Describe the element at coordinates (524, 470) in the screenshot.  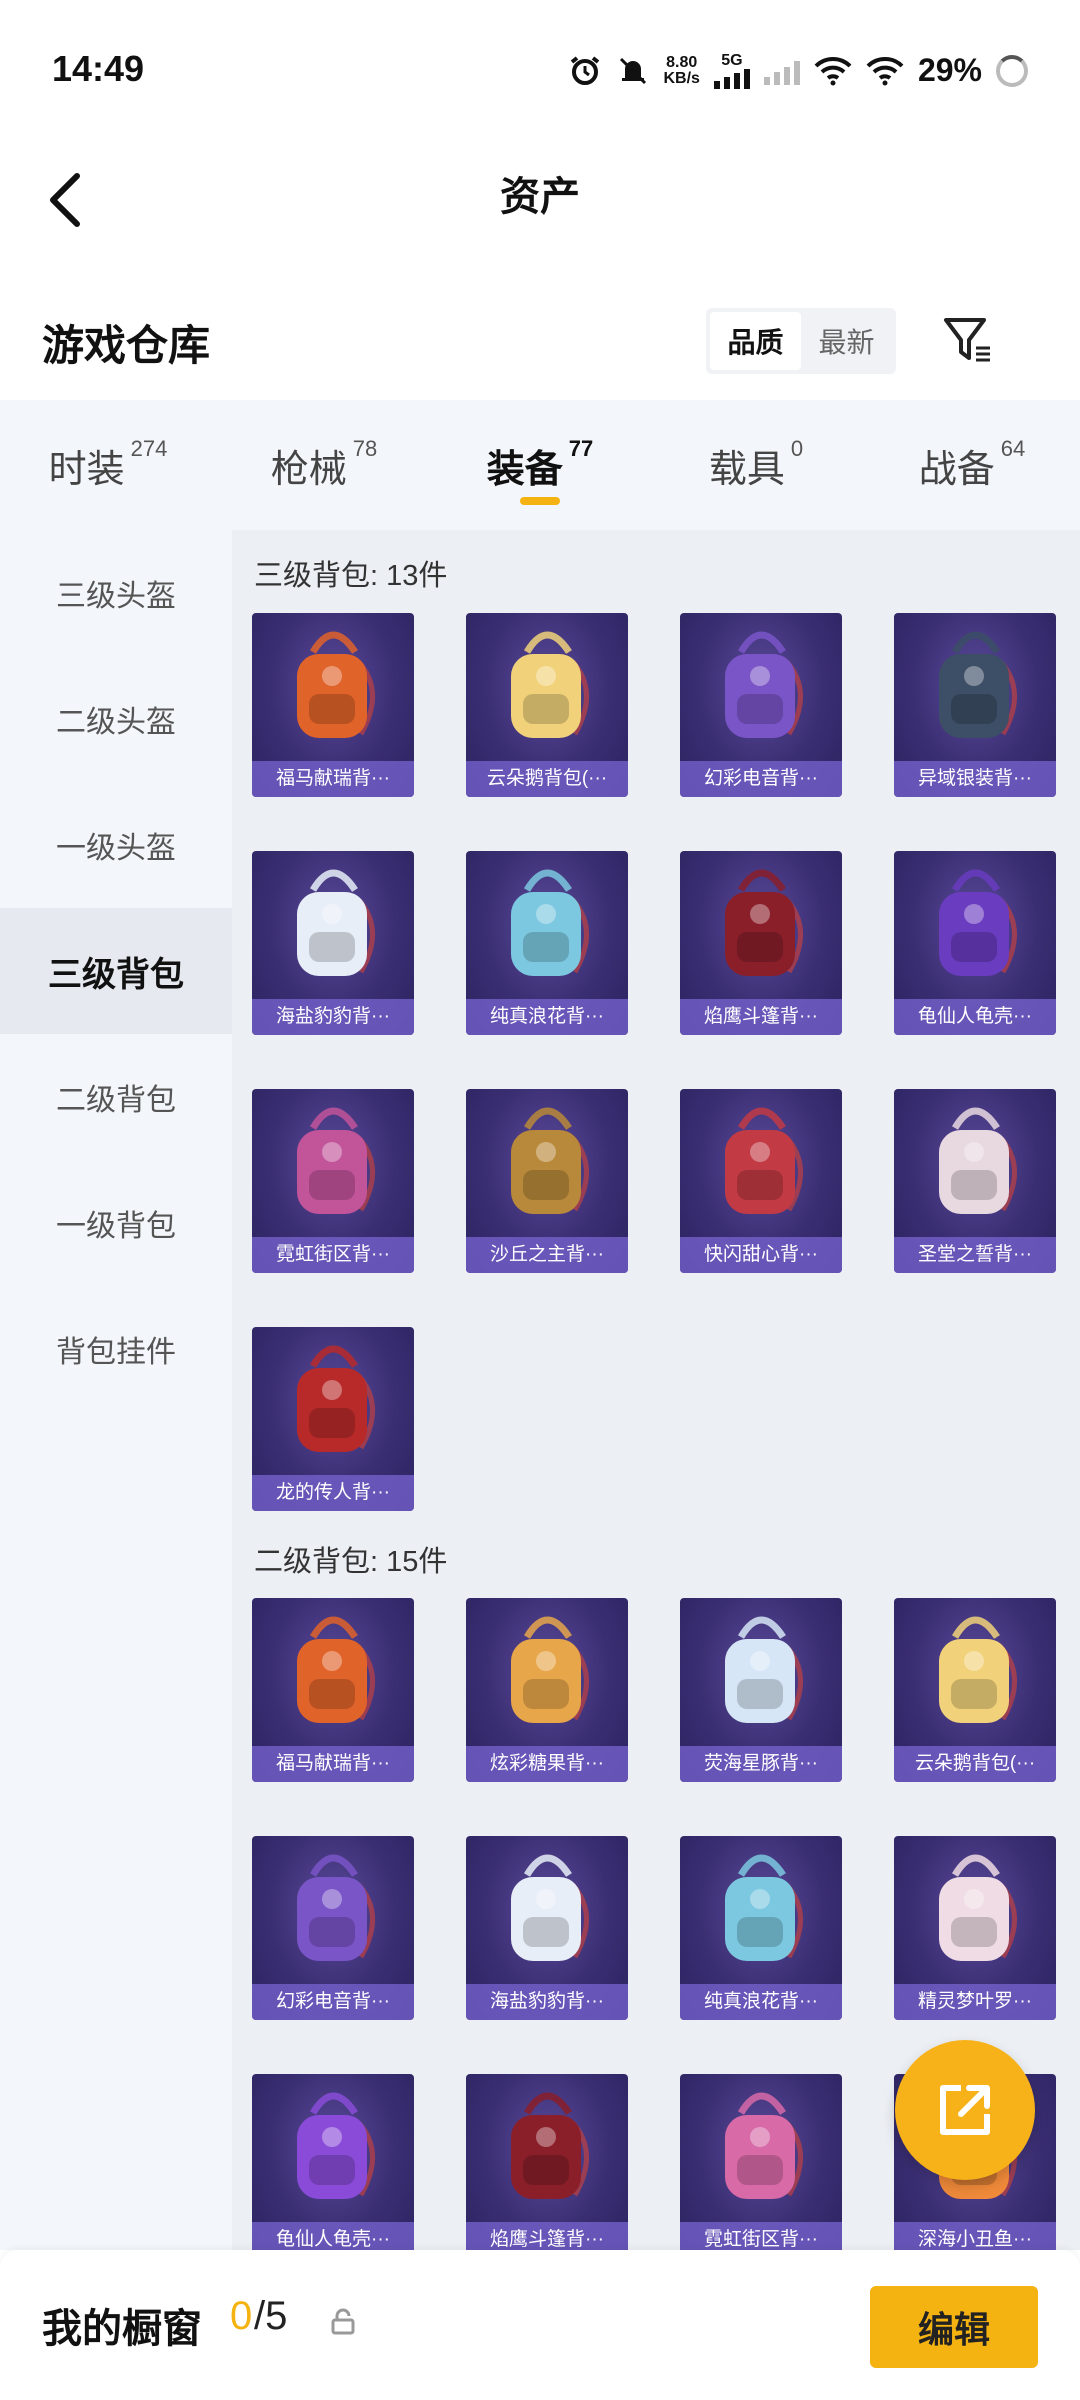
I see `tab-label: 装备` at that location.